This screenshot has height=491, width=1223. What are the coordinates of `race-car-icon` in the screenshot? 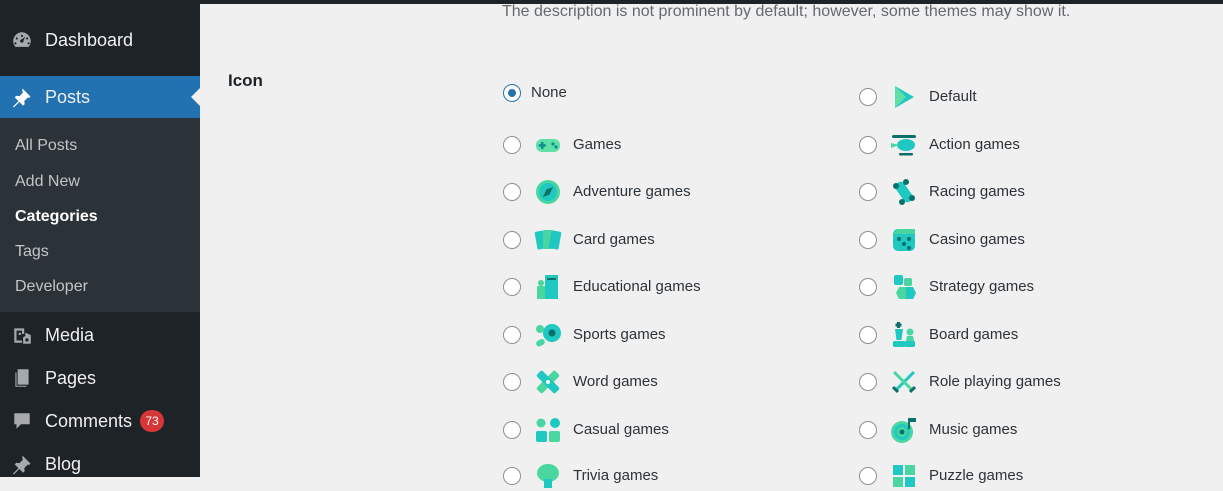 It's located at (904, 192).